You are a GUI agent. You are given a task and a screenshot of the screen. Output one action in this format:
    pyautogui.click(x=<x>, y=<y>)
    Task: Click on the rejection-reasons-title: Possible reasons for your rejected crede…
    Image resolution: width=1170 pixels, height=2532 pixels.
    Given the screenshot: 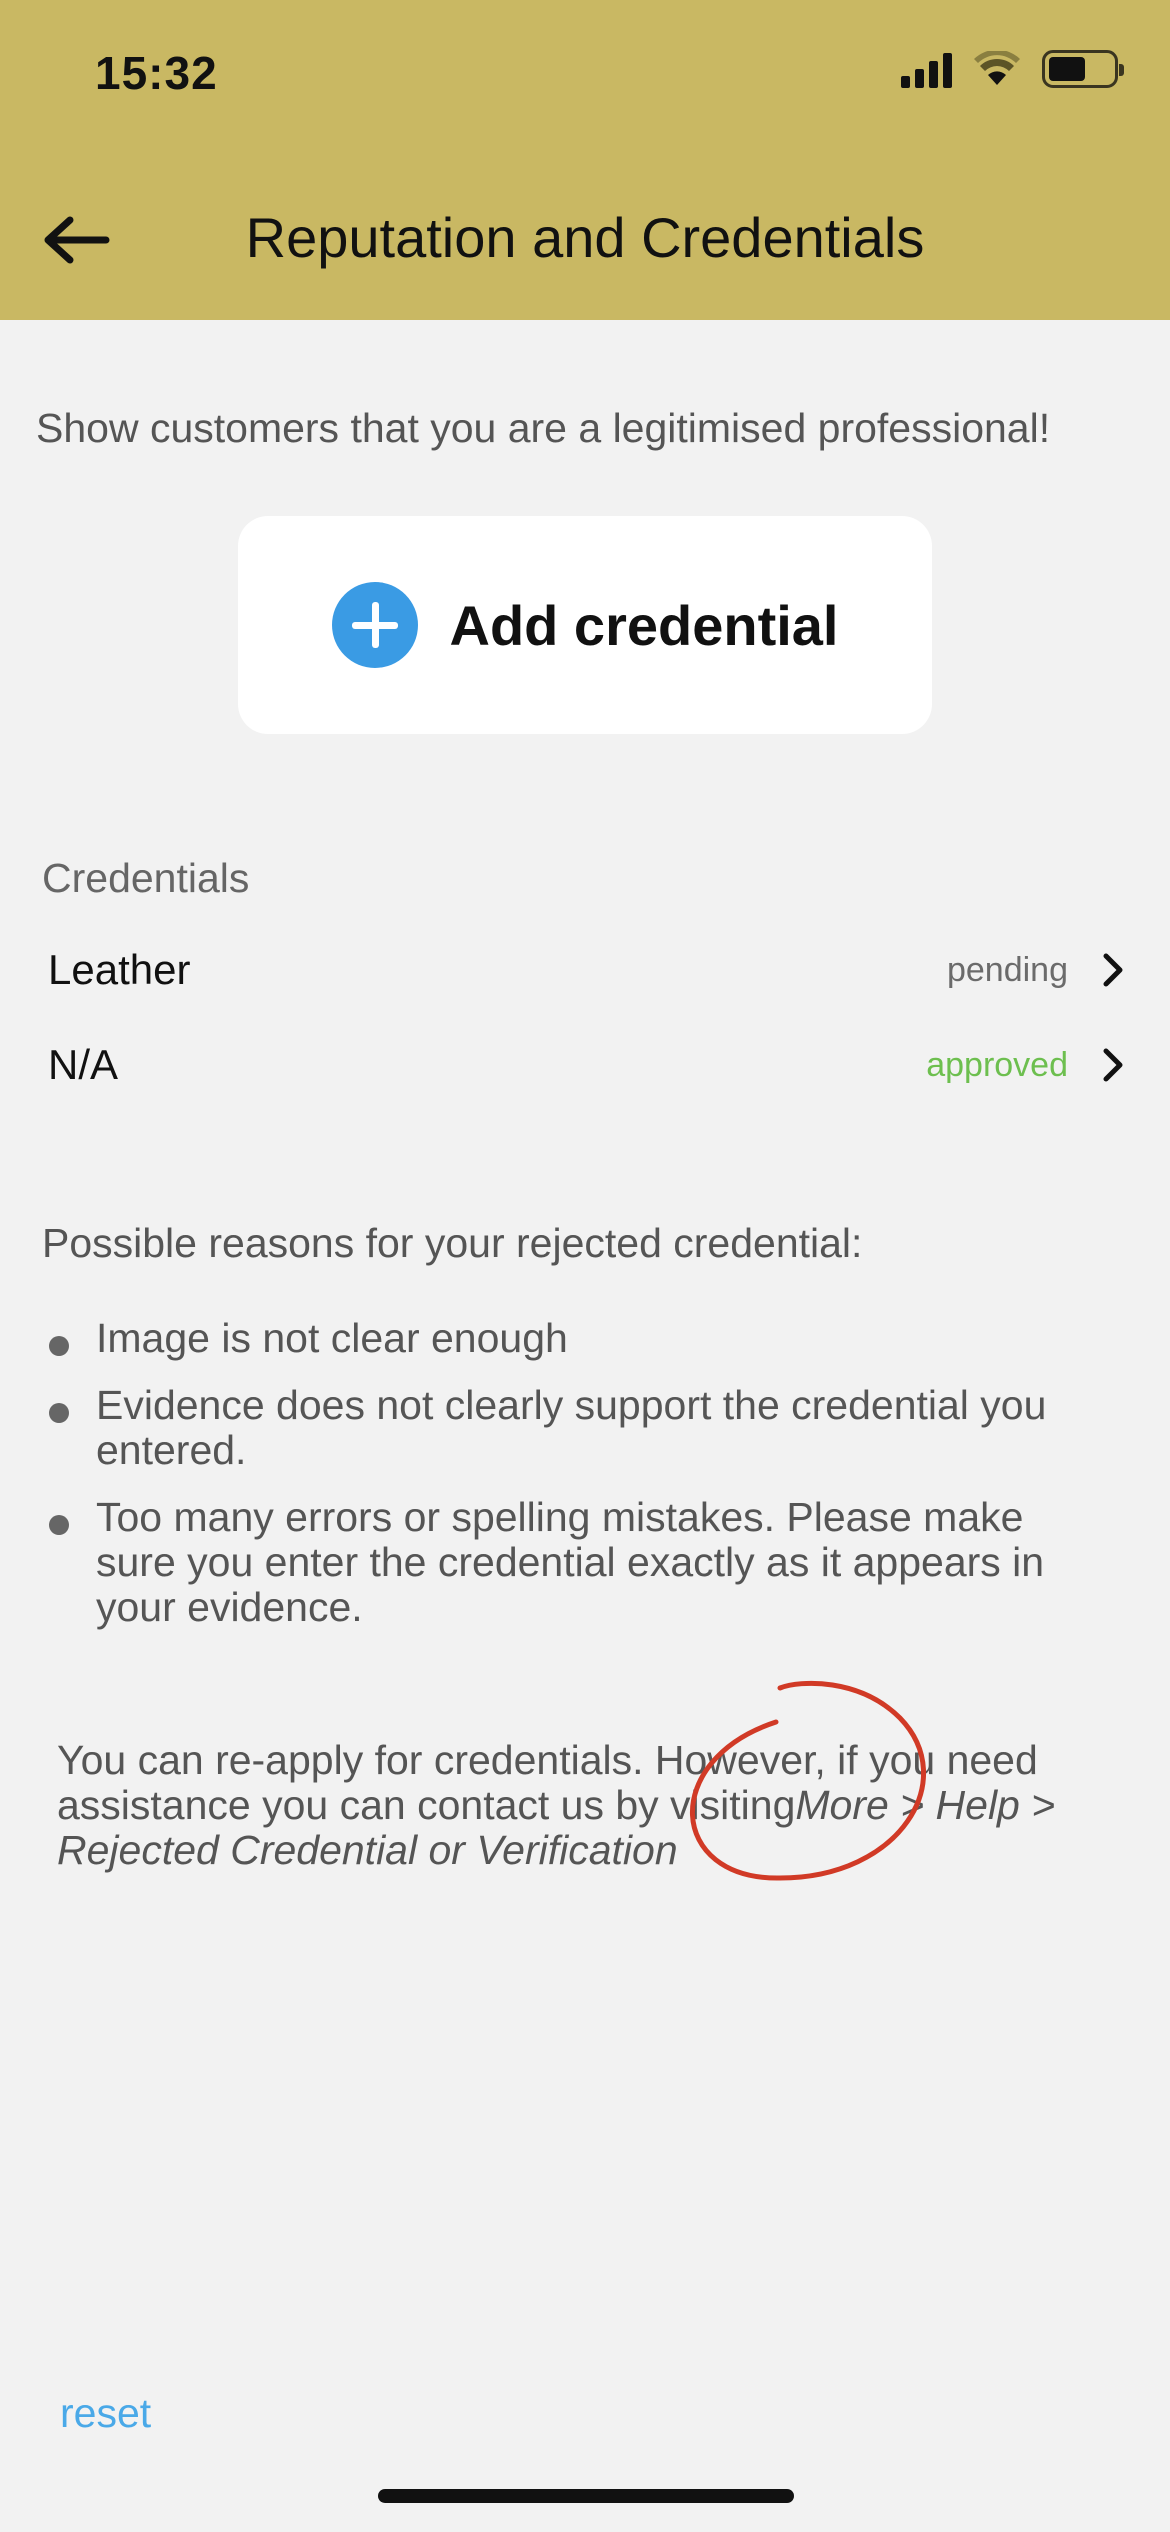 What is the action you would take?
    pyautogui.click(x=452, y=1243)
    